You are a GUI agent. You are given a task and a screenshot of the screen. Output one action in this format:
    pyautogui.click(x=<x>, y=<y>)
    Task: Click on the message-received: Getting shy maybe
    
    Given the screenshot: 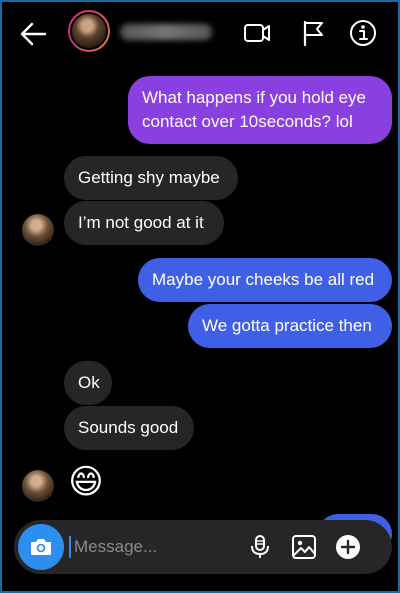 What is the action you would take?
    pyautogui.click(x=151, y=178)
    